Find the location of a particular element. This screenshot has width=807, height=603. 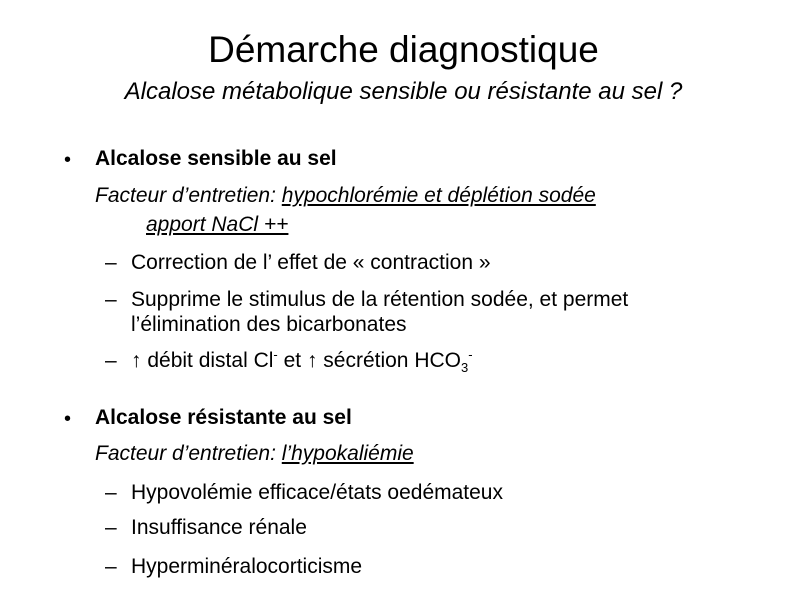

text-fragment: débit distal Cl is located at coordinates (207, 360).